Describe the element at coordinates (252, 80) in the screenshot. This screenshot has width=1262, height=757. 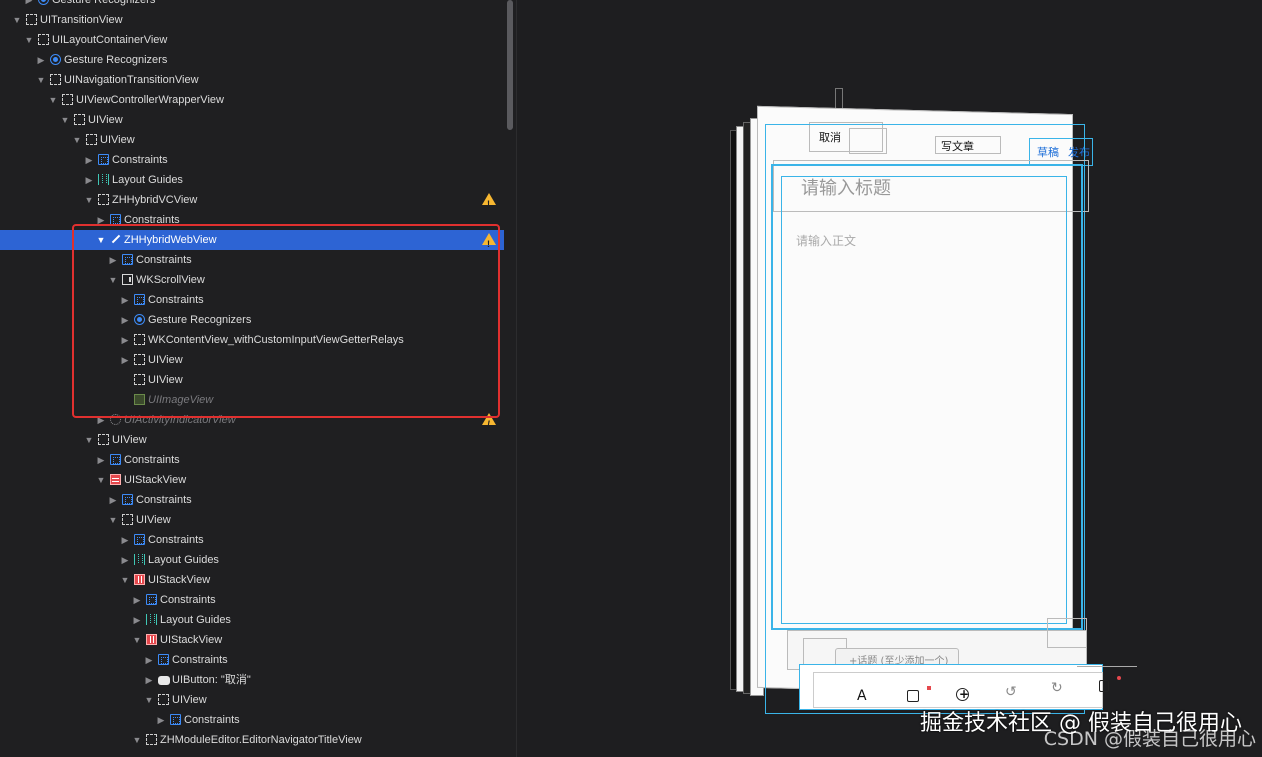
I see `tree-row: ▼ UINavigationTransitionView` at that location.